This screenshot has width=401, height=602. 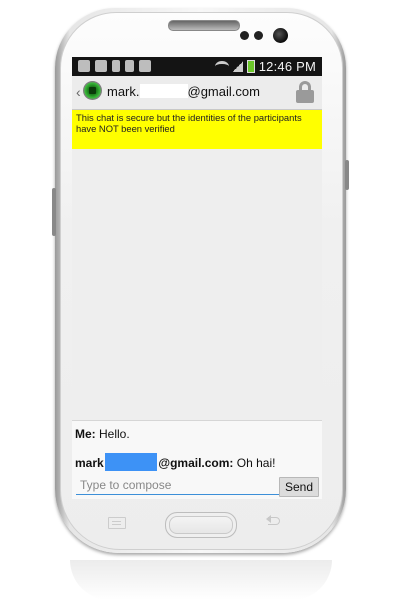 What do you see at coordinates (117, 523) in the screenshot?
I see `menu-key-icon` at bounding box center [117, 523].